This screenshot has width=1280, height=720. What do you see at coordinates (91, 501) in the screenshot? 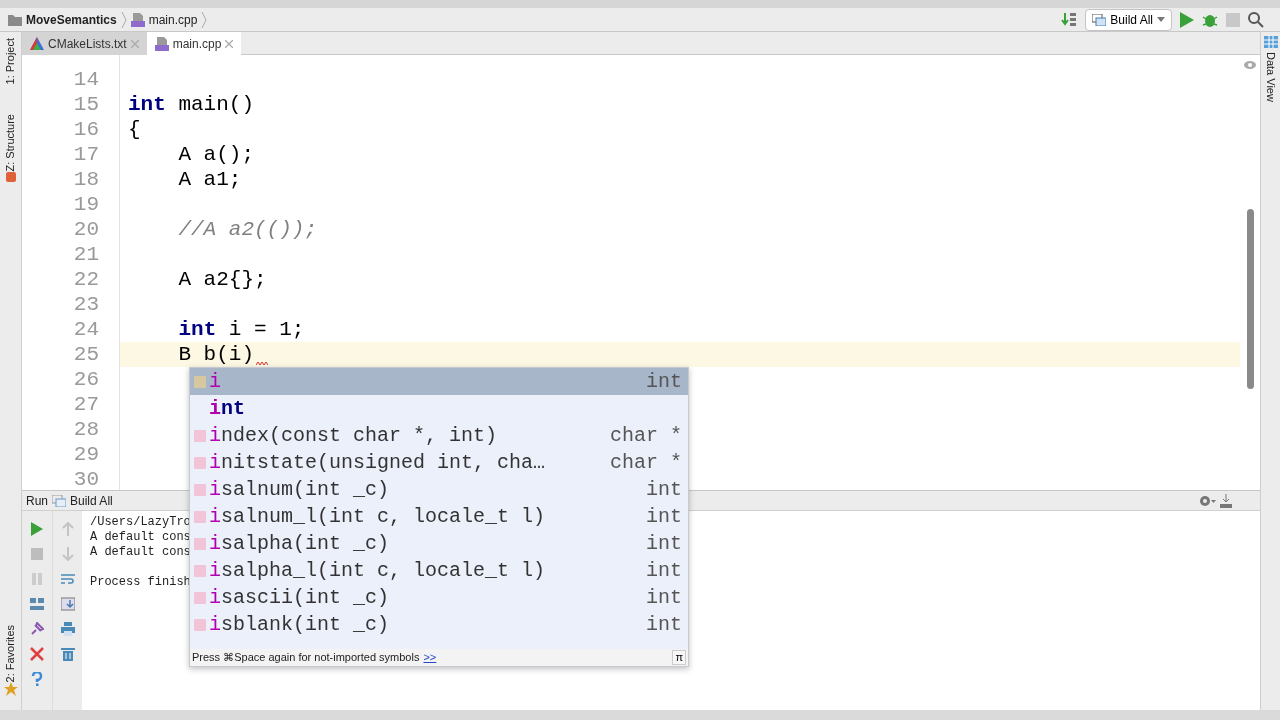
I see `run-config-label: Build All` at bounding box center [91, 501].